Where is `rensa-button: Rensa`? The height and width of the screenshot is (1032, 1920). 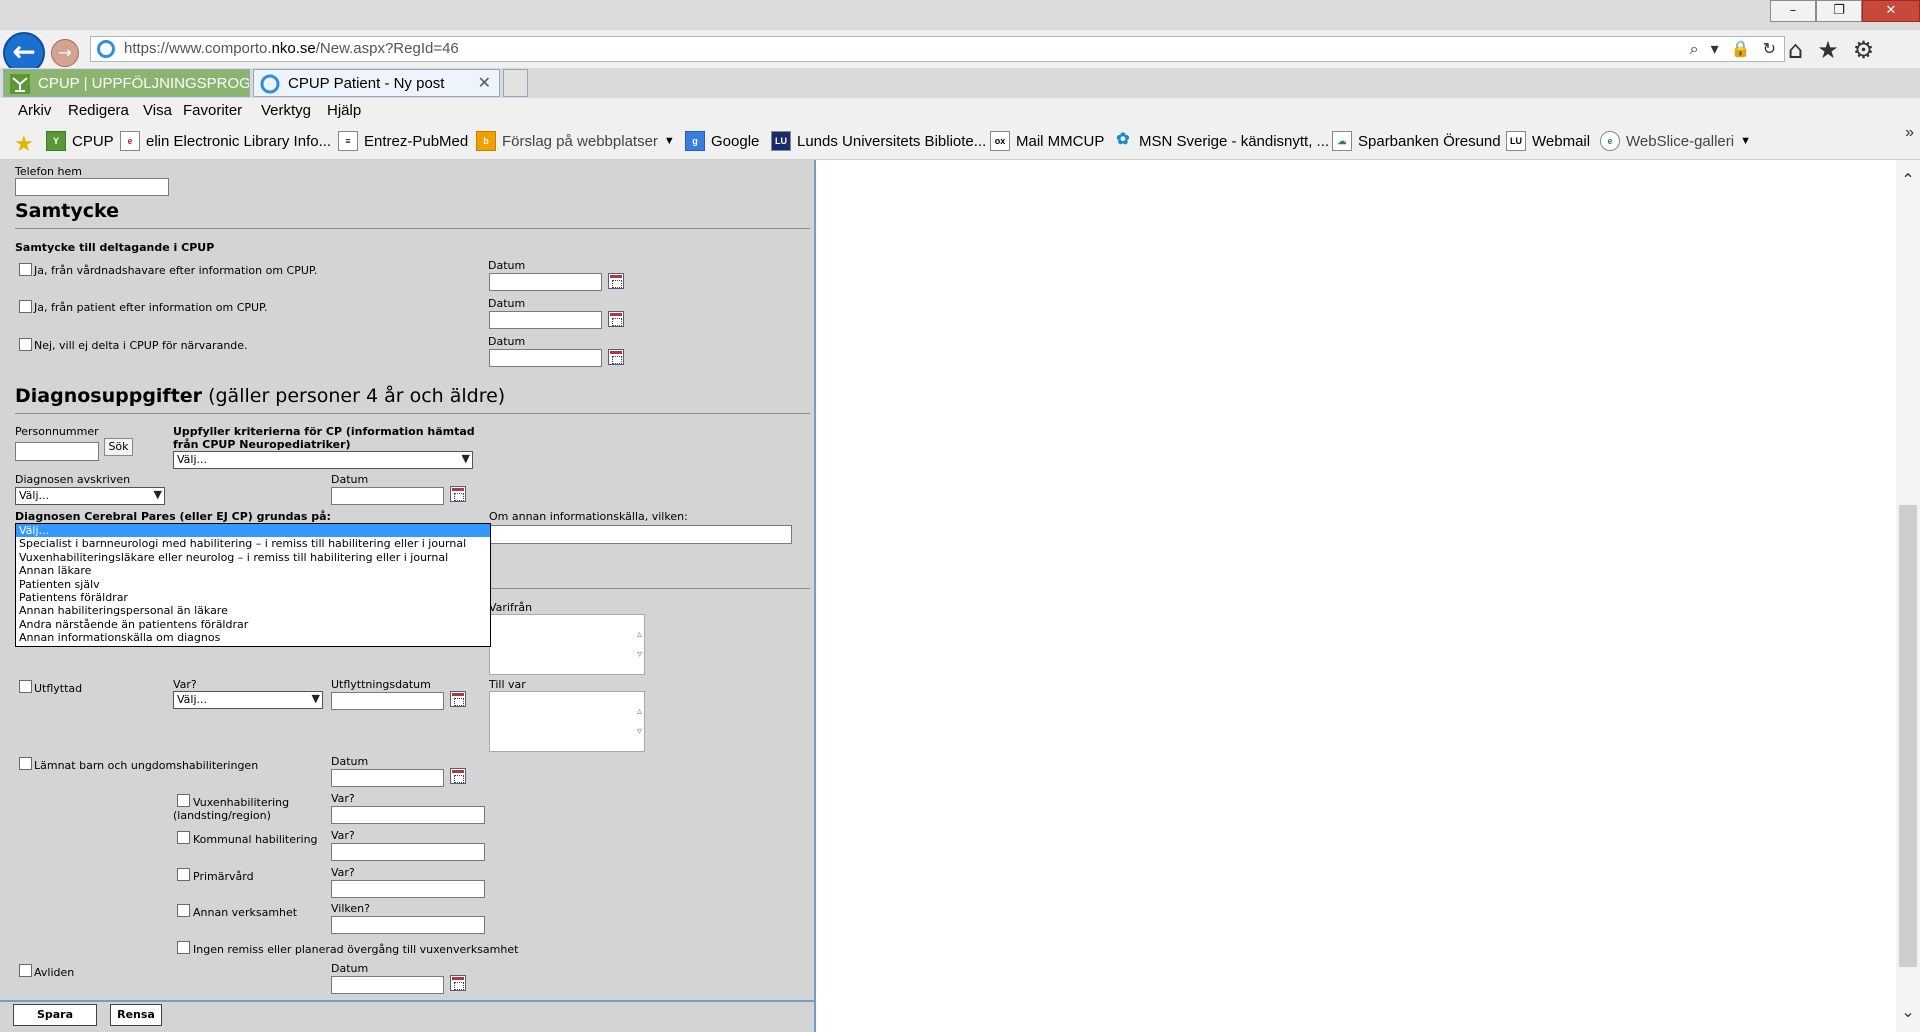
rensa-button: Rensa is located at coordinates (136, 1015).